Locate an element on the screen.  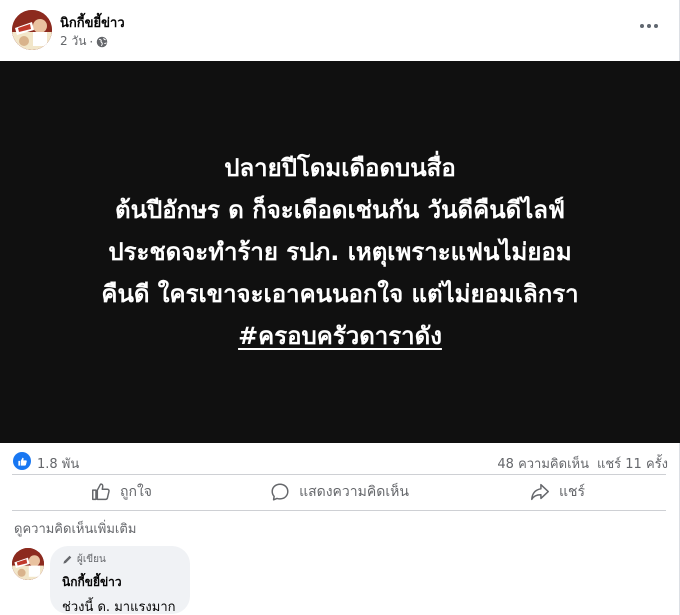
comment-label: แสดงความคิดเห็น is located at coordinates (354, 492).